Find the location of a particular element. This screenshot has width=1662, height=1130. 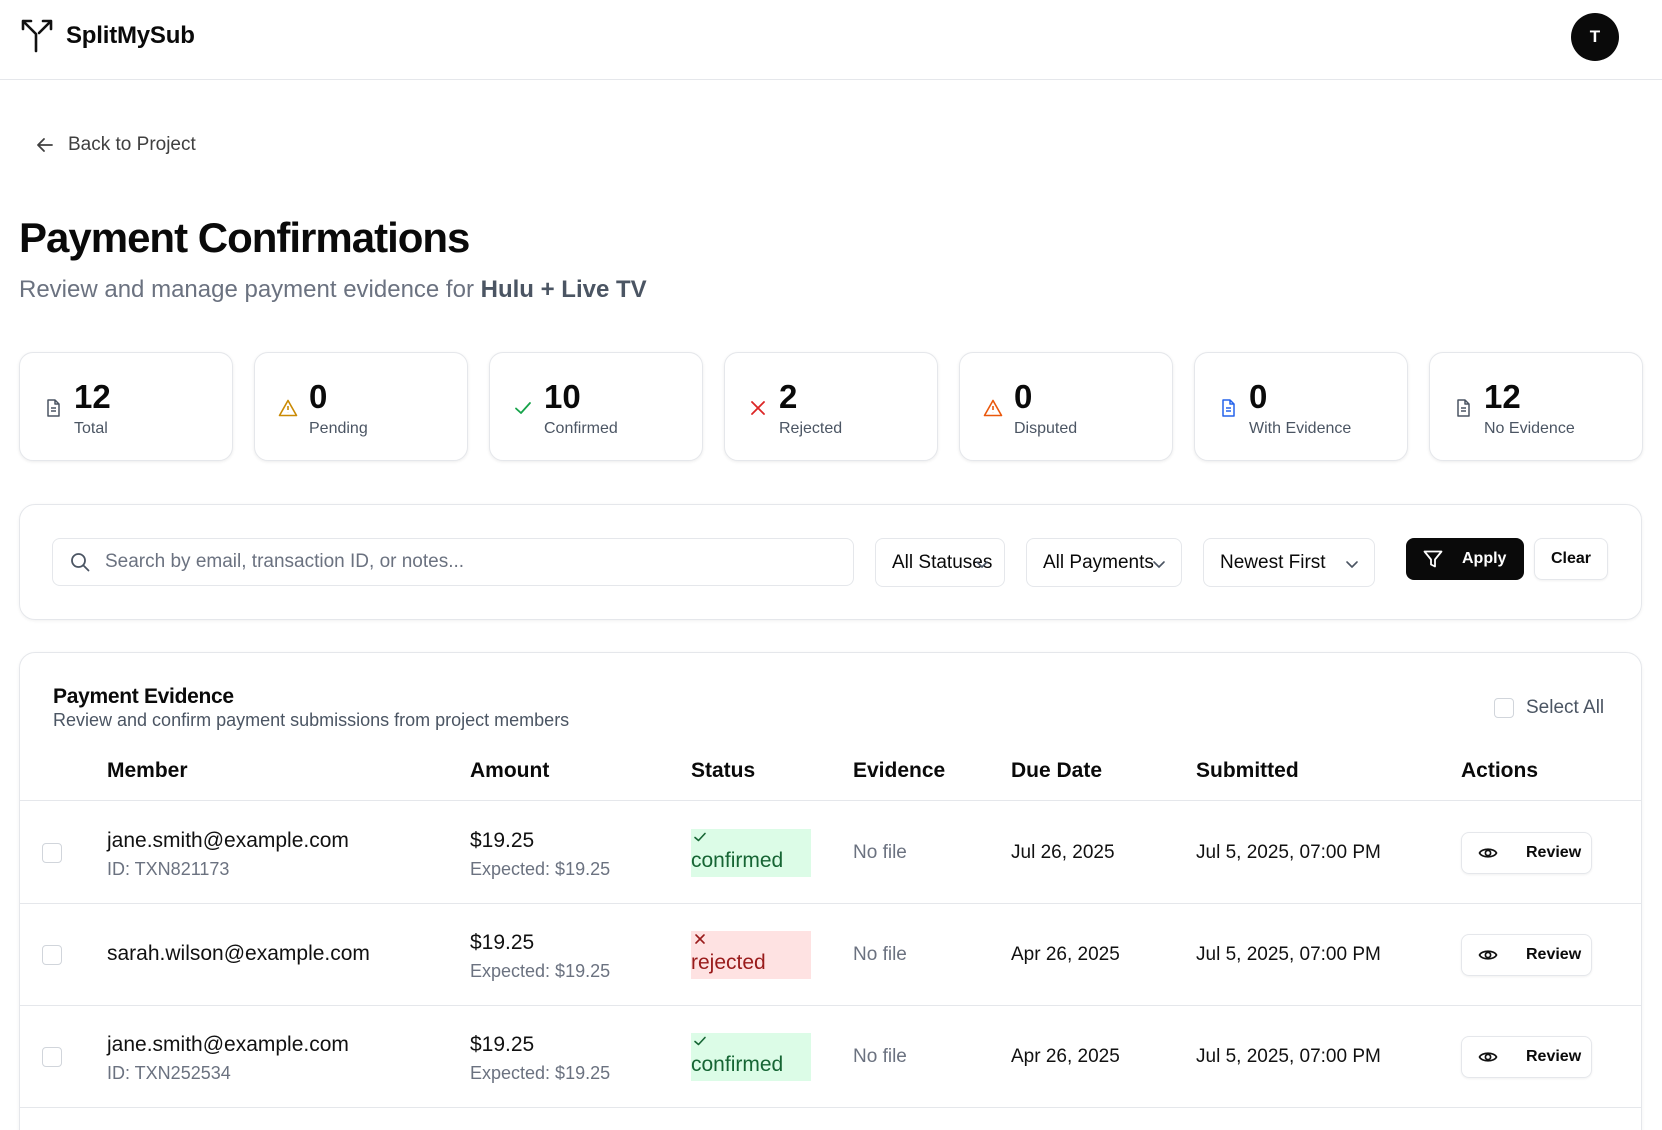

status-filter-select: All Statuses is located at coordinates (940, 562).